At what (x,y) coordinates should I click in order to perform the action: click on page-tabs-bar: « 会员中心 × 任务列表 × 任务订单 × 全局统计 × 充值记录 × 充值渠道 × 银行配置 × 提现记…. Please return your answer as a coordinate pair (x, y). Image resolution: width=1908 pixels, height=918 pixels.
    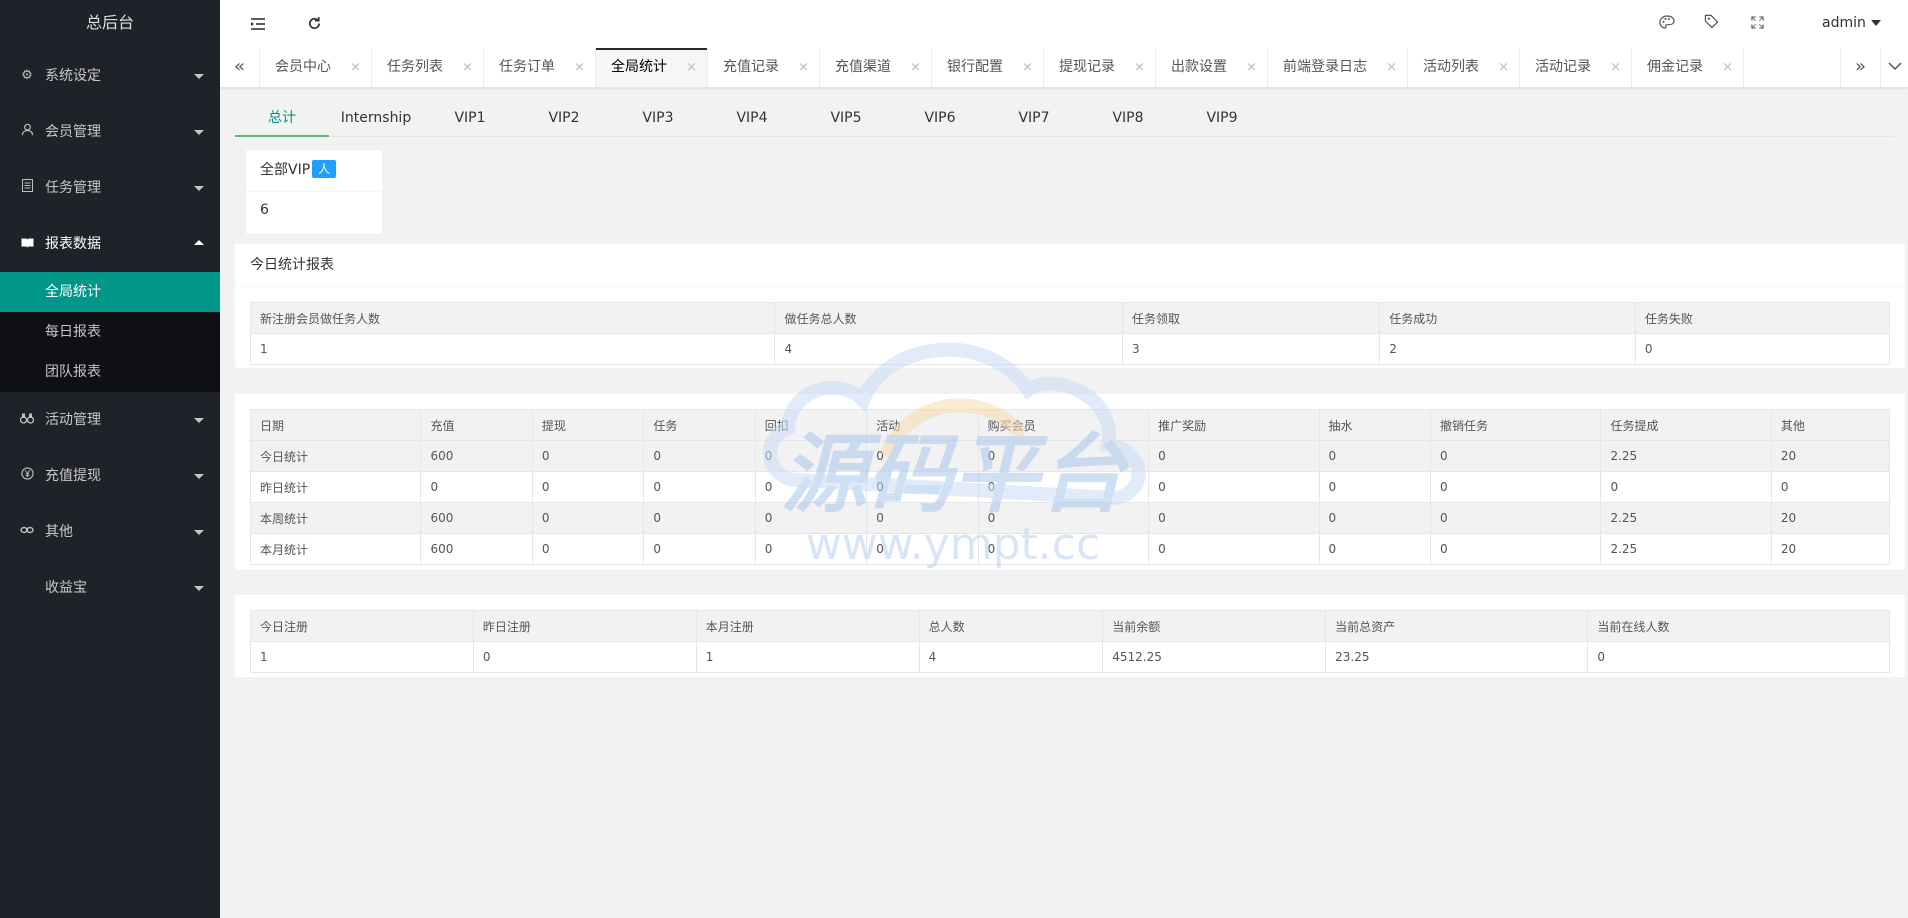
    Looking at the image, I should click on (1064, 68).